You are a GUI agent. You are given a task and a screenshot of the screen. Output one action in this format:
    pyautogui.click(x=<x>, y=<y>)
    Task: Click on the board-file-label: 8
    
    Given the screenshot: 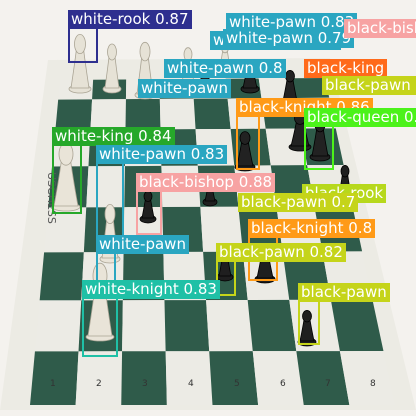 What is the action you would take?
    pyautogui.click(x=373, y=384)
    